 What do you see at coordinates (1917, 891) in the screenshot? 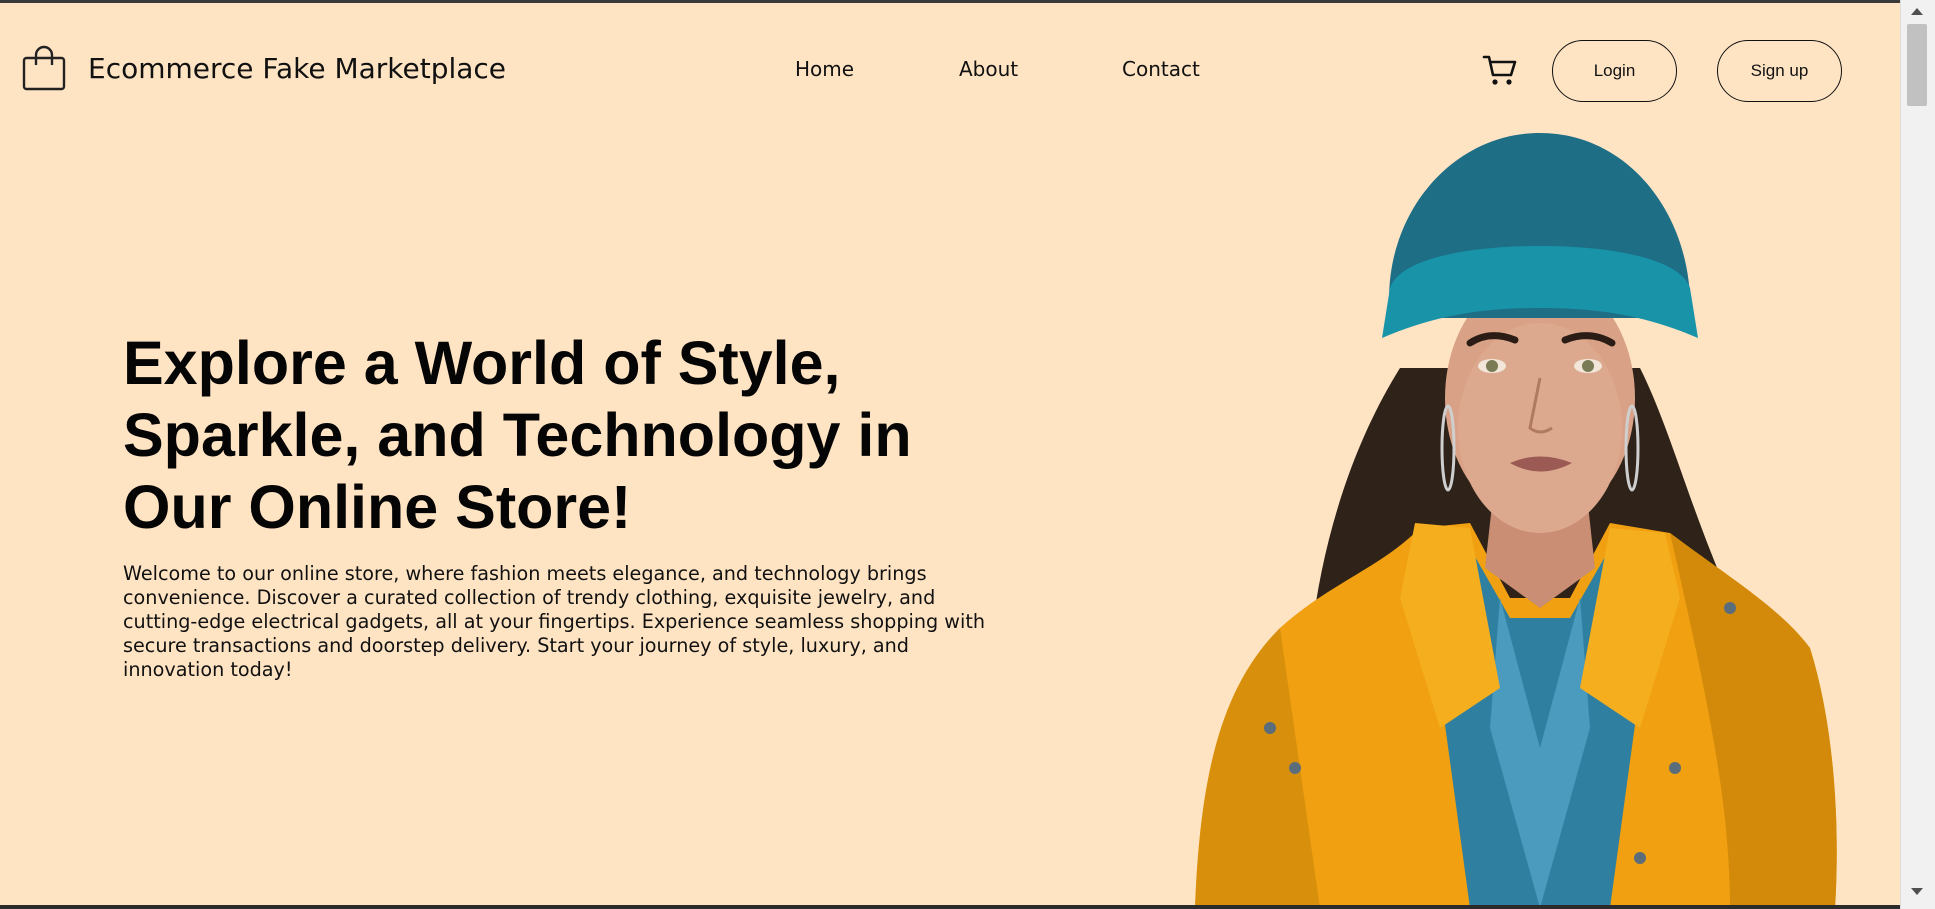
I see `scroll-down-arrow-icon` at bounding box center [1917, 891].